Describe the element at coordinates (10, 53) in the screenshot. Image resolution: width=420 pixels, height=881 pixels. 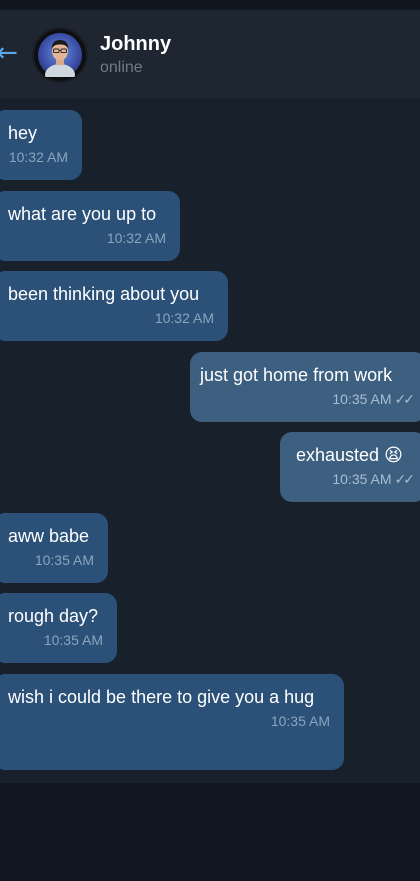
I see `back-arrow-icon: ←` at that location.